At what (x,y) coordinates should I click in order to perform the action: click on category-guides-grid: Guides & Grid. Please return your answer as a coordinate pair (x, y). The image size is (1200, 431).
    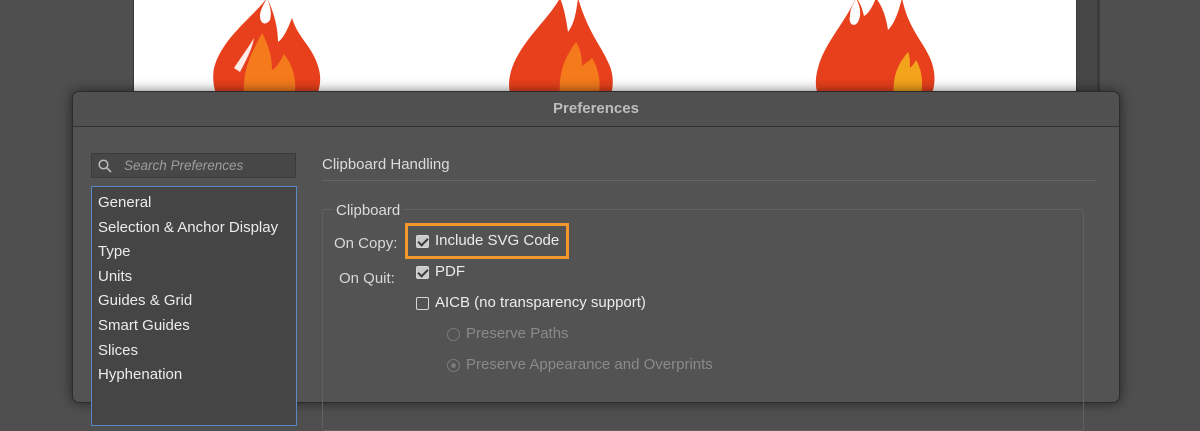
    Looking at the image, I should click on (194, 301).